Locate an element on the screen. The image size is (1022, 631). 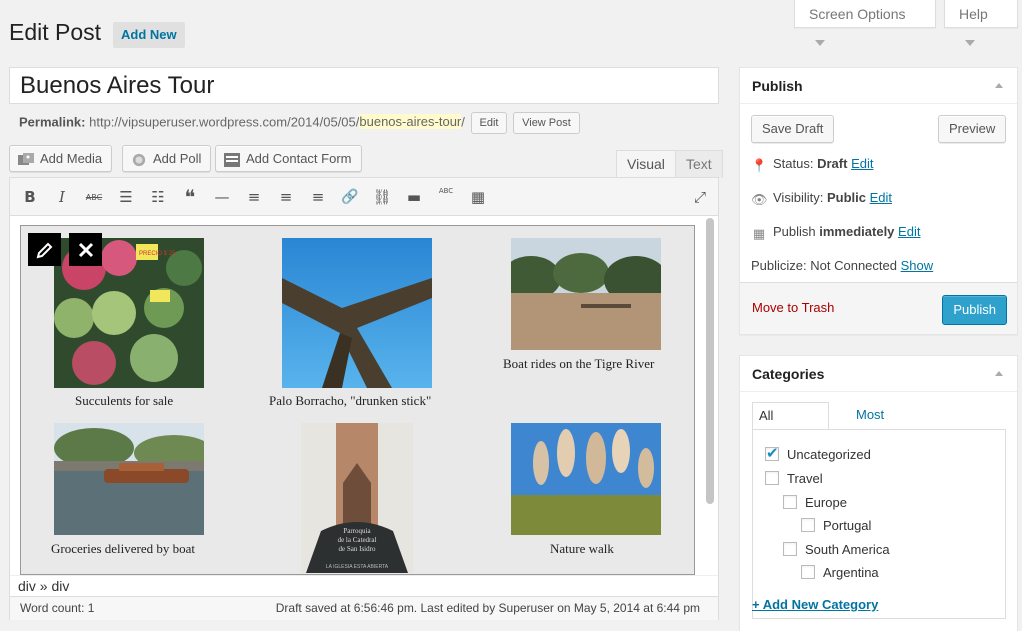
status-value: Draft is located at coordinates (832, 163).